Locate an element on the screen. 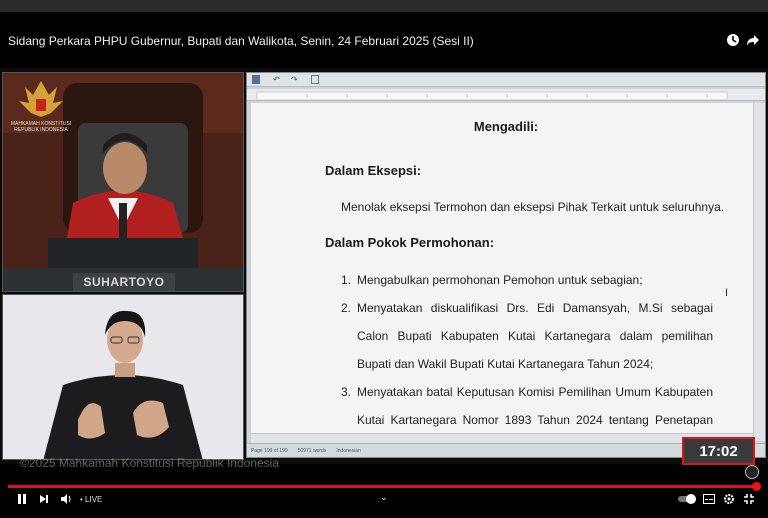 Image resolution: width=768 pixels, height=518 pixels. player-controls: • LIVE ⌄ is located at coordinates (384, 498).